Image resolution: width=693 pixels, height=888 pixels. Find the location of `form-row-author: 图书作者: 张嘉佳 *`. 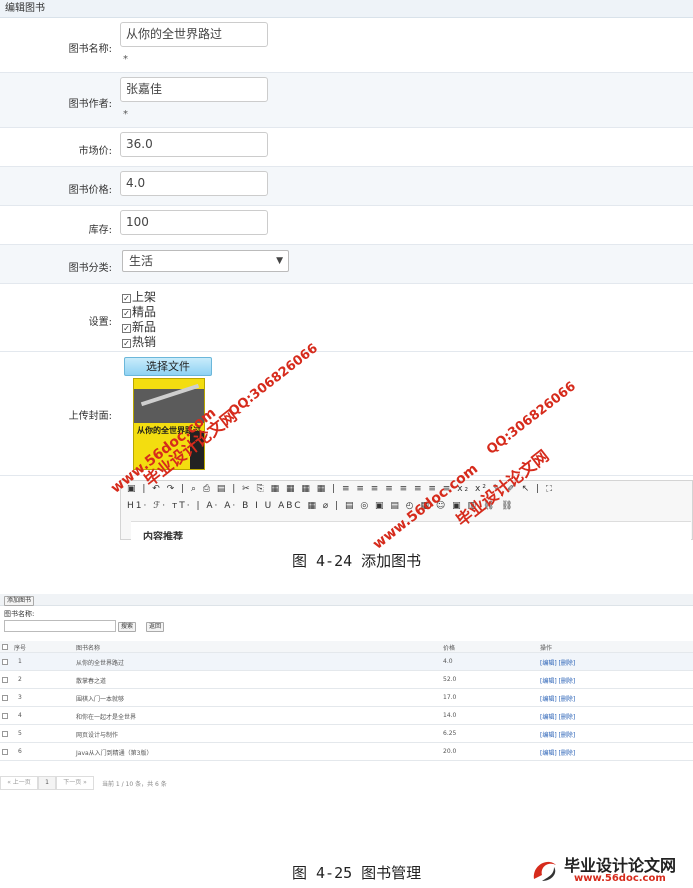

form-row-author: 图书作者: 张嘉佳 * is located at coordinates (346, 100).